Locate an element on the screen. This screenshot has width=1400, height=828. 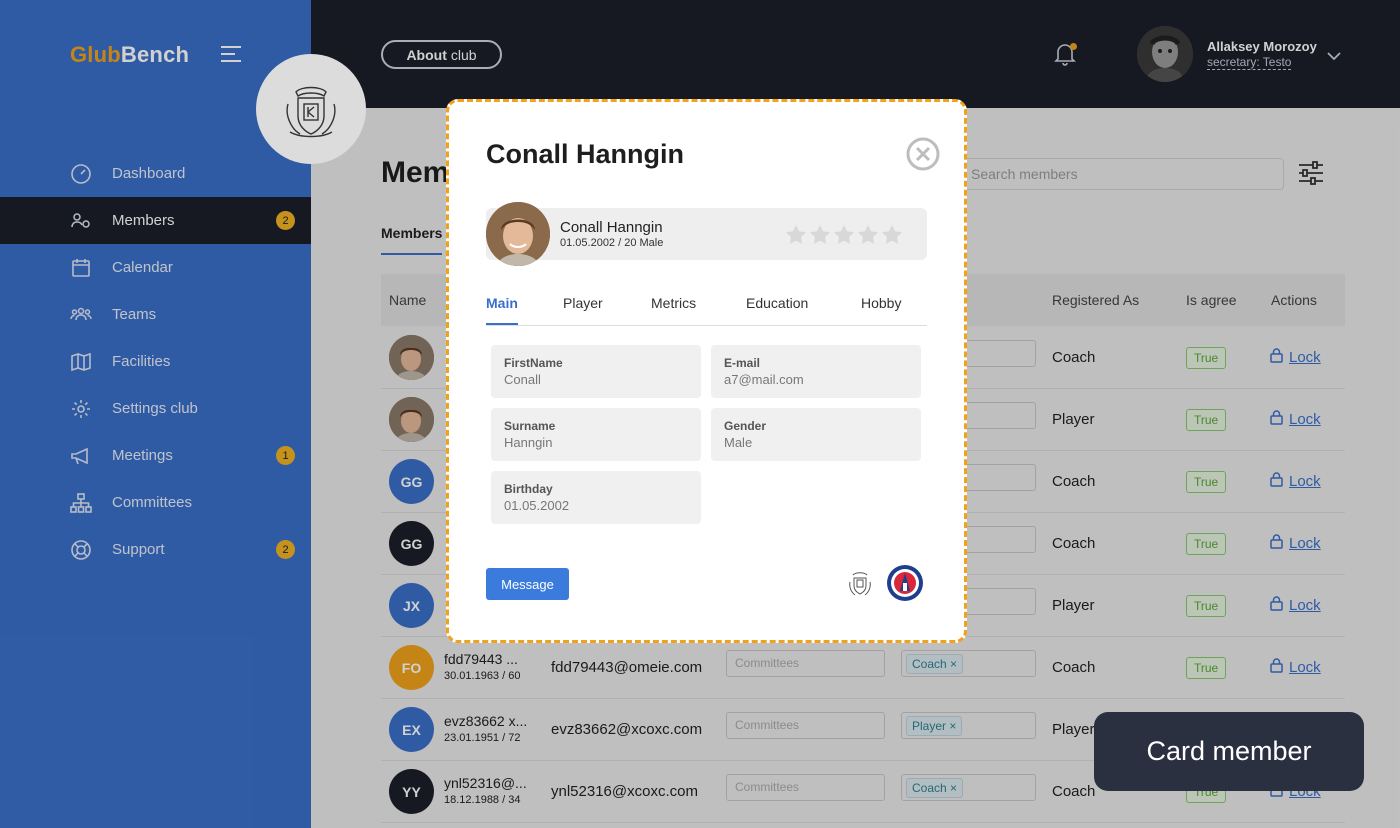
sidebar-item-label: Settings club is located at coordinates (155, 408).